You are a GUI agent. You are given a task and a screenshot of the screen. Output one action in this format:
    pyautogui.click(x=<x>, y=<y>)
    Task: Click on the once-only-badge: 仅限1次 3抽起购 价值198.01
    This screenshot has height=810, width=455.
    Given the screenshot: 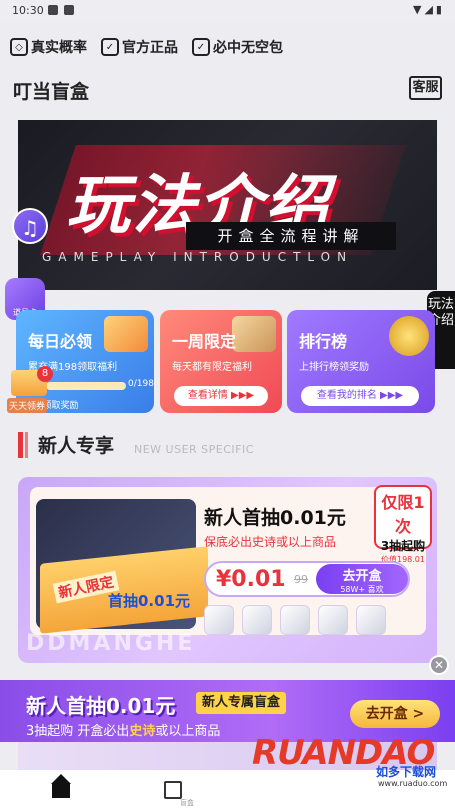 What is the action you would take?
    pyautogui.click(x=403, y=524)
    